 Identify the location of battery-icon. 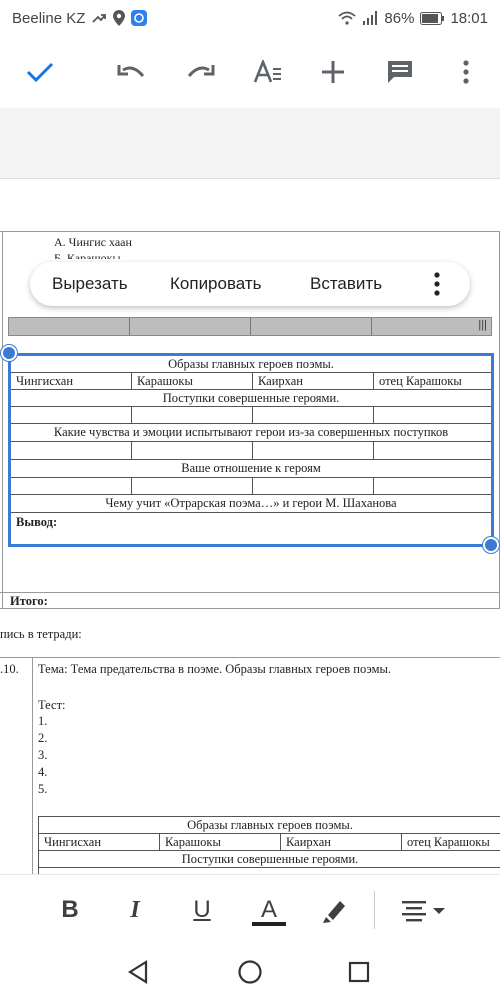
(432, 18).